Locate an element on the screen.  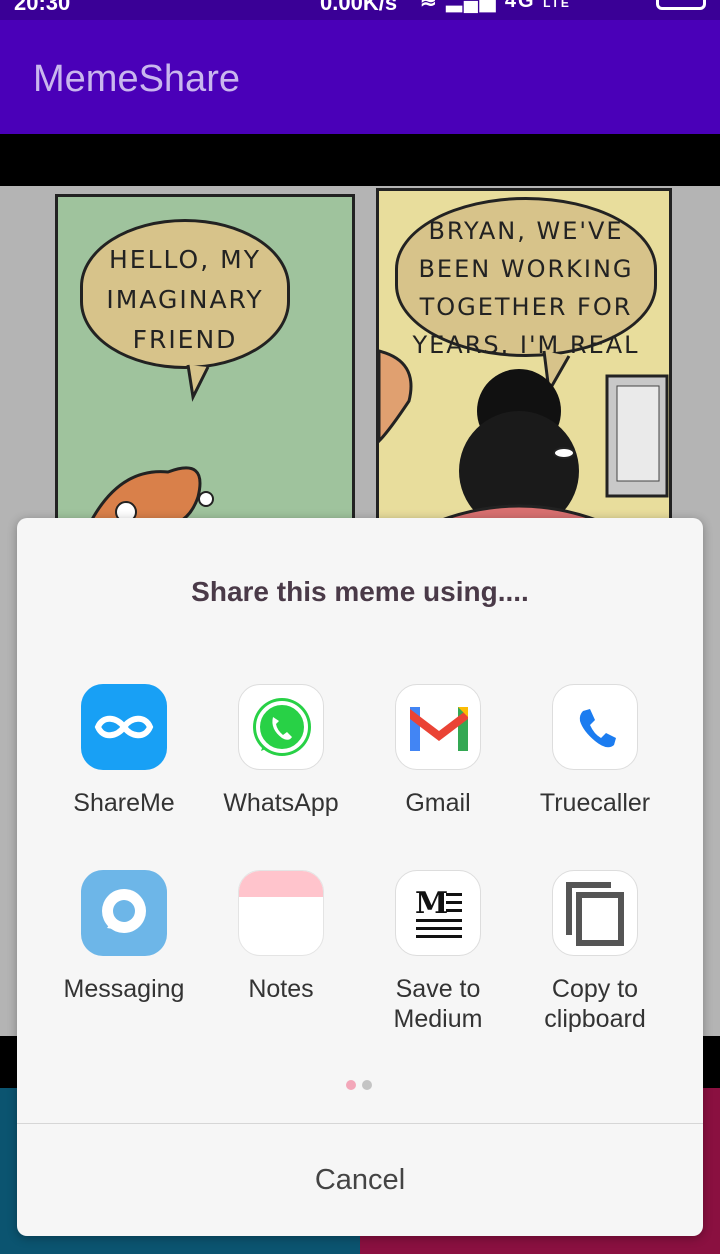
shareme-icon is located at coordinates (124, 727).